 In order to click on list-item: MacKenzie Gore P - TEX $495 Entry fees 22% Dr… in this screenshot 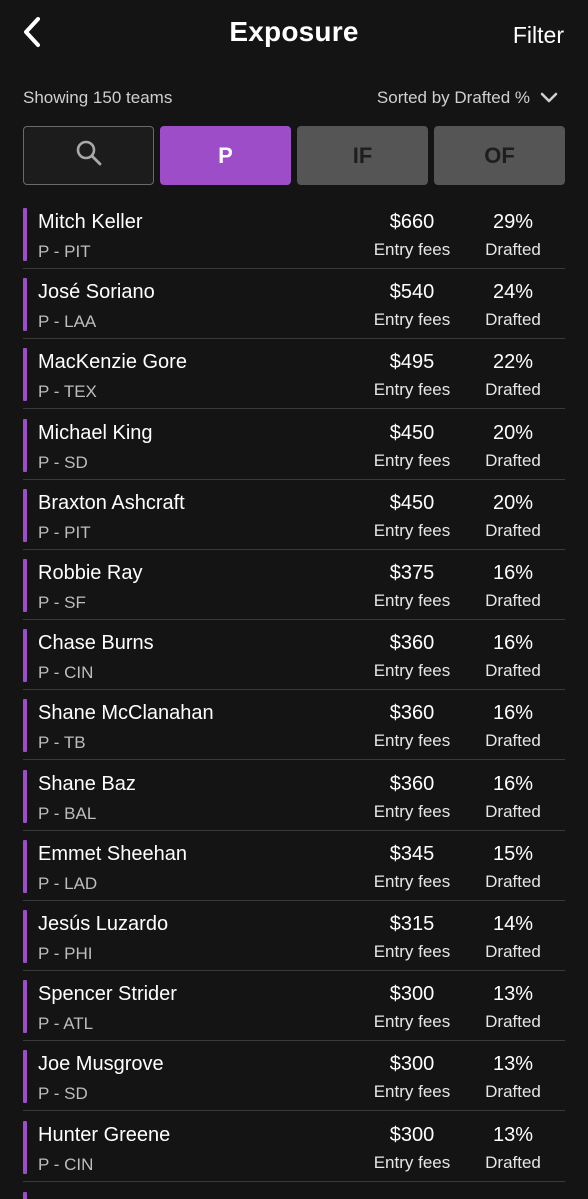, I will do `click(294, 374)`.